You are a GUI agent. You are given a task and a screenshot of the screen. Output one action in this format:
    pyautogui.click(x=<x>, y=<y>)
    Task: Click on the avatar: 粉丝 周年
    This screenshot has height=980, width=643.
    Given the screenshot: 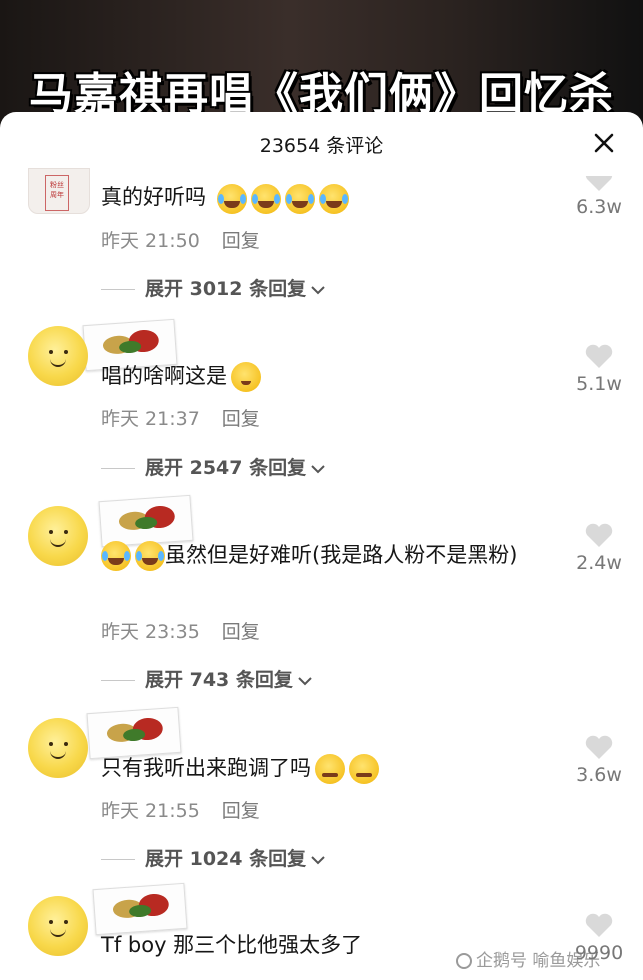 What is the action you would take?
    pyautogui.click(x=59, y=191)
    